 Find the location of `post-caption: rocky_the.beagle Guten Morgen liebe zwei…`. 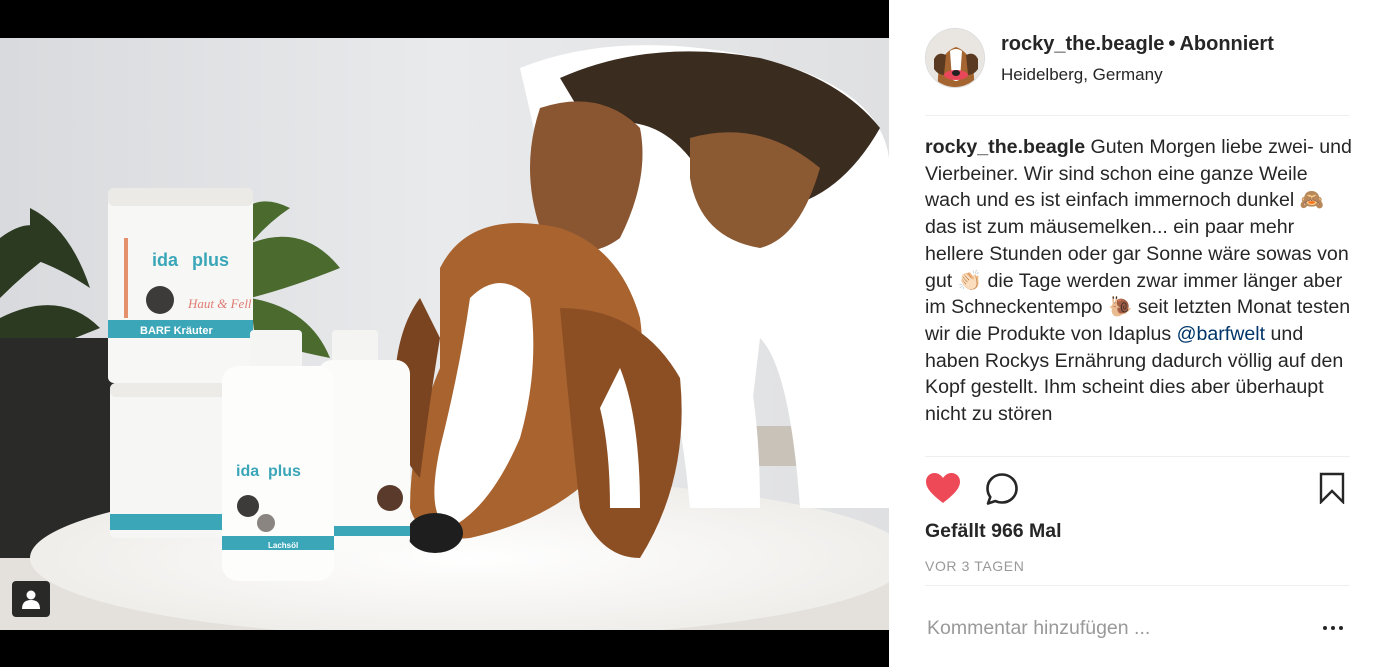

post-caption: rocky_the.beagle Guten Morgen liebe zwei… is located at coordinates (1139, 294).